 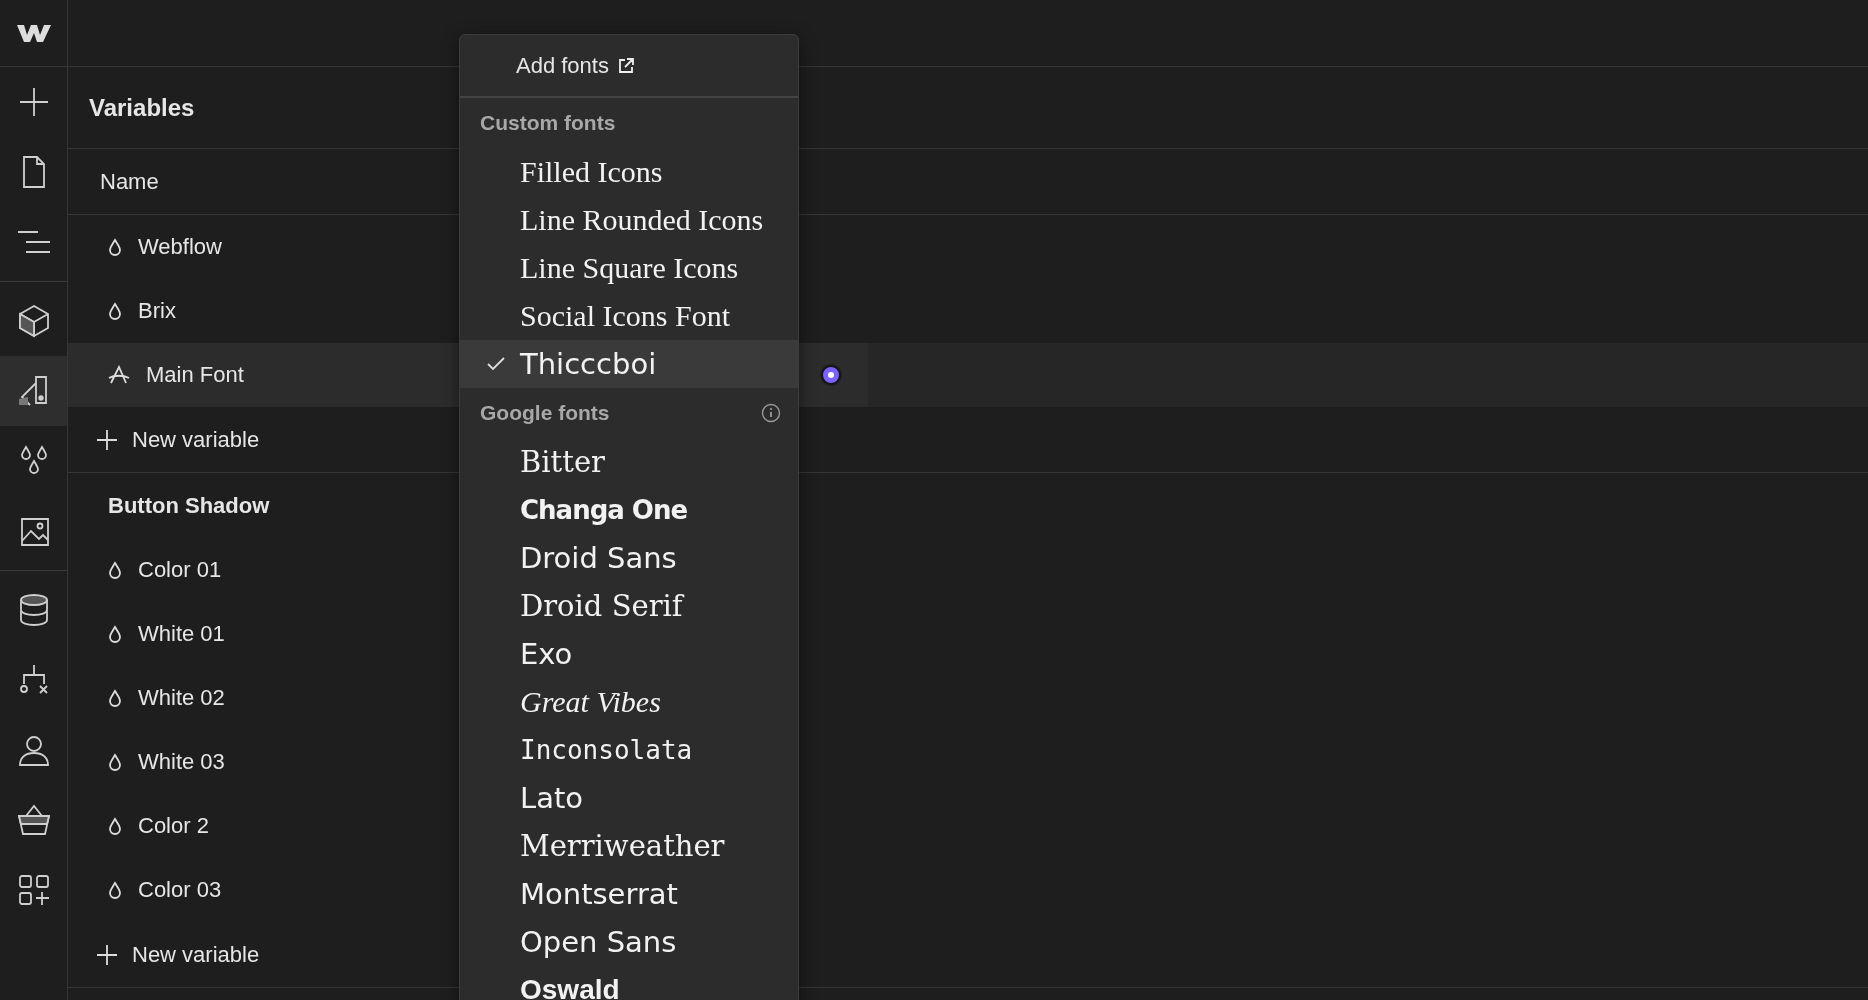 I want to click on font-option: Filled Icons, so click(x=629, y=172).